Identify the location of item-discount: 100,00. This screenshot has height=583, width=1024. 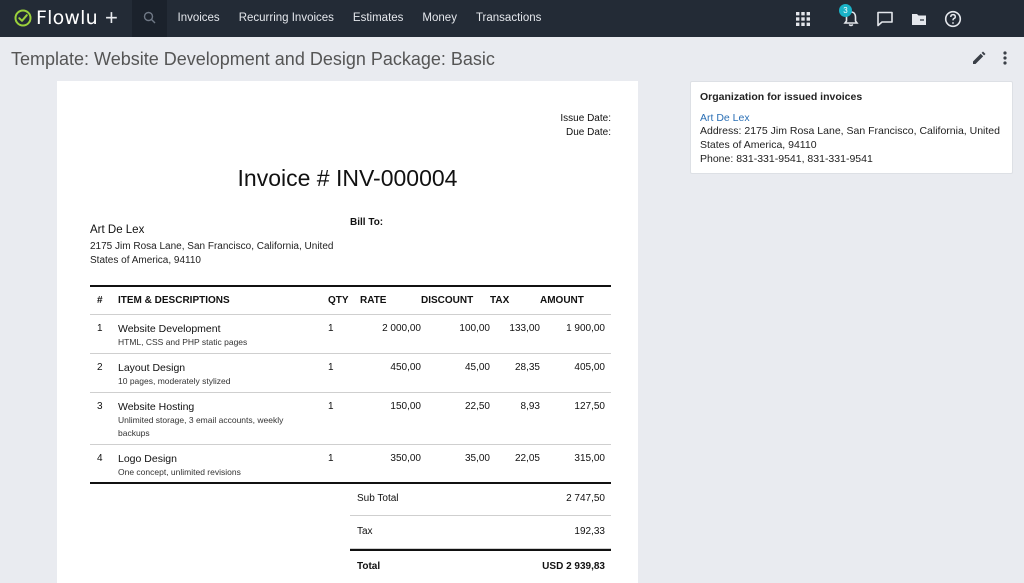
(455, 334).